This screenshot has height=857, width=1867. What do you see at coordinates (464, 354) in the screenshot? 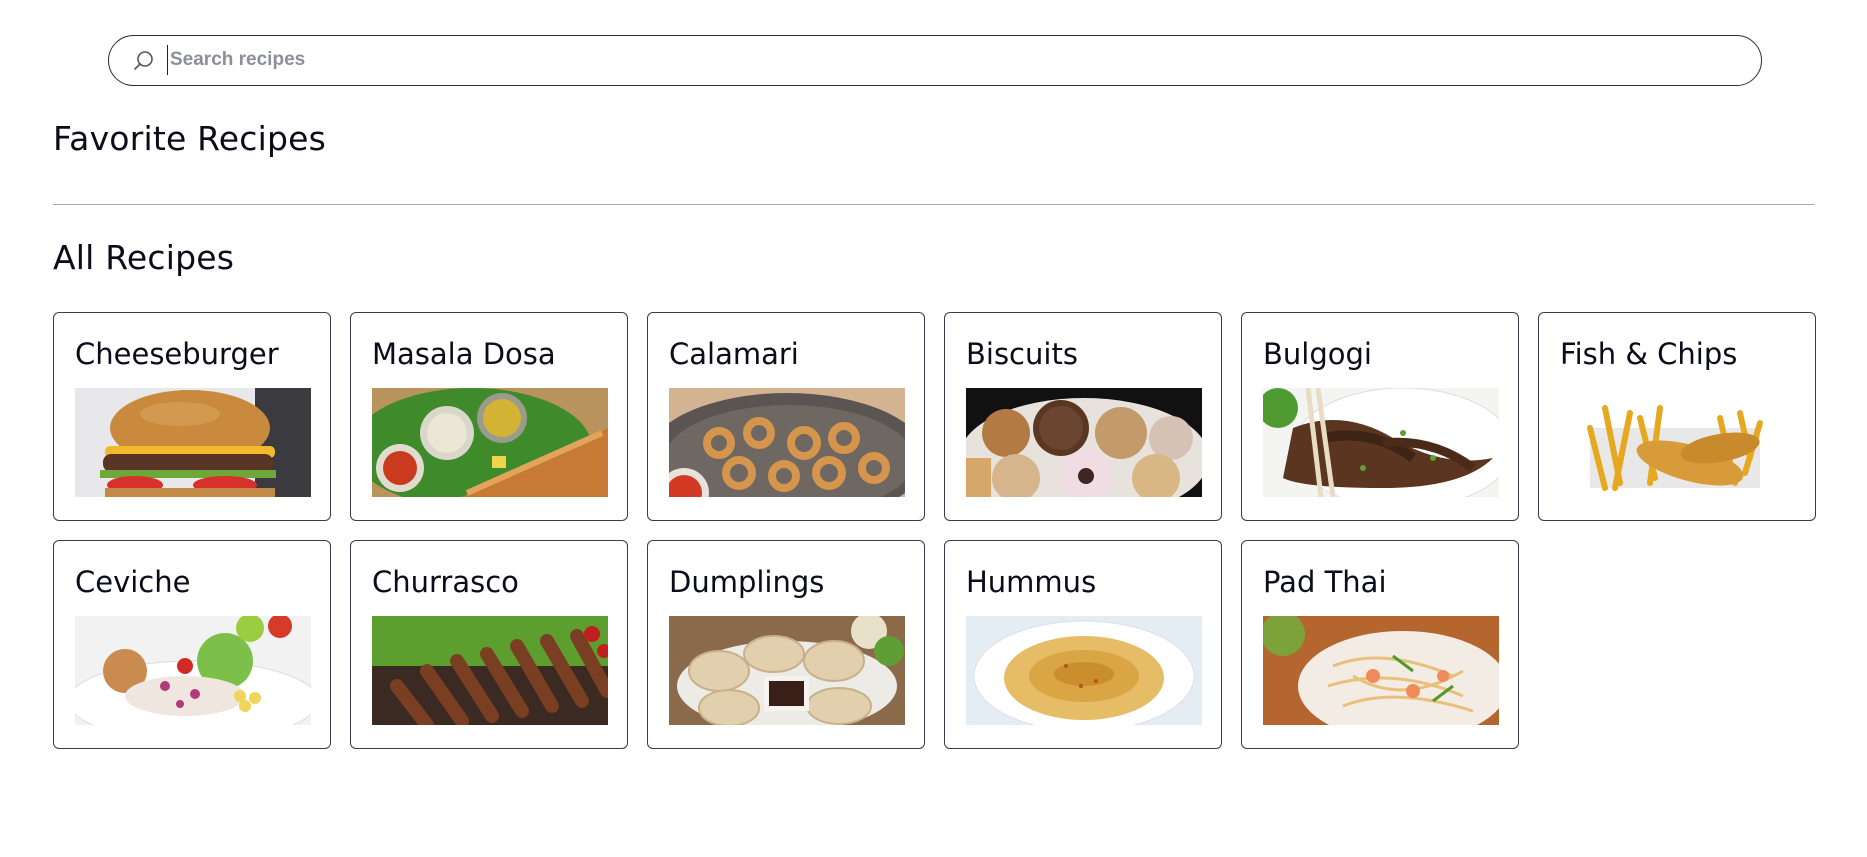
I see `recipe-title: Masala Dosa` at bounding box center [464, 354].